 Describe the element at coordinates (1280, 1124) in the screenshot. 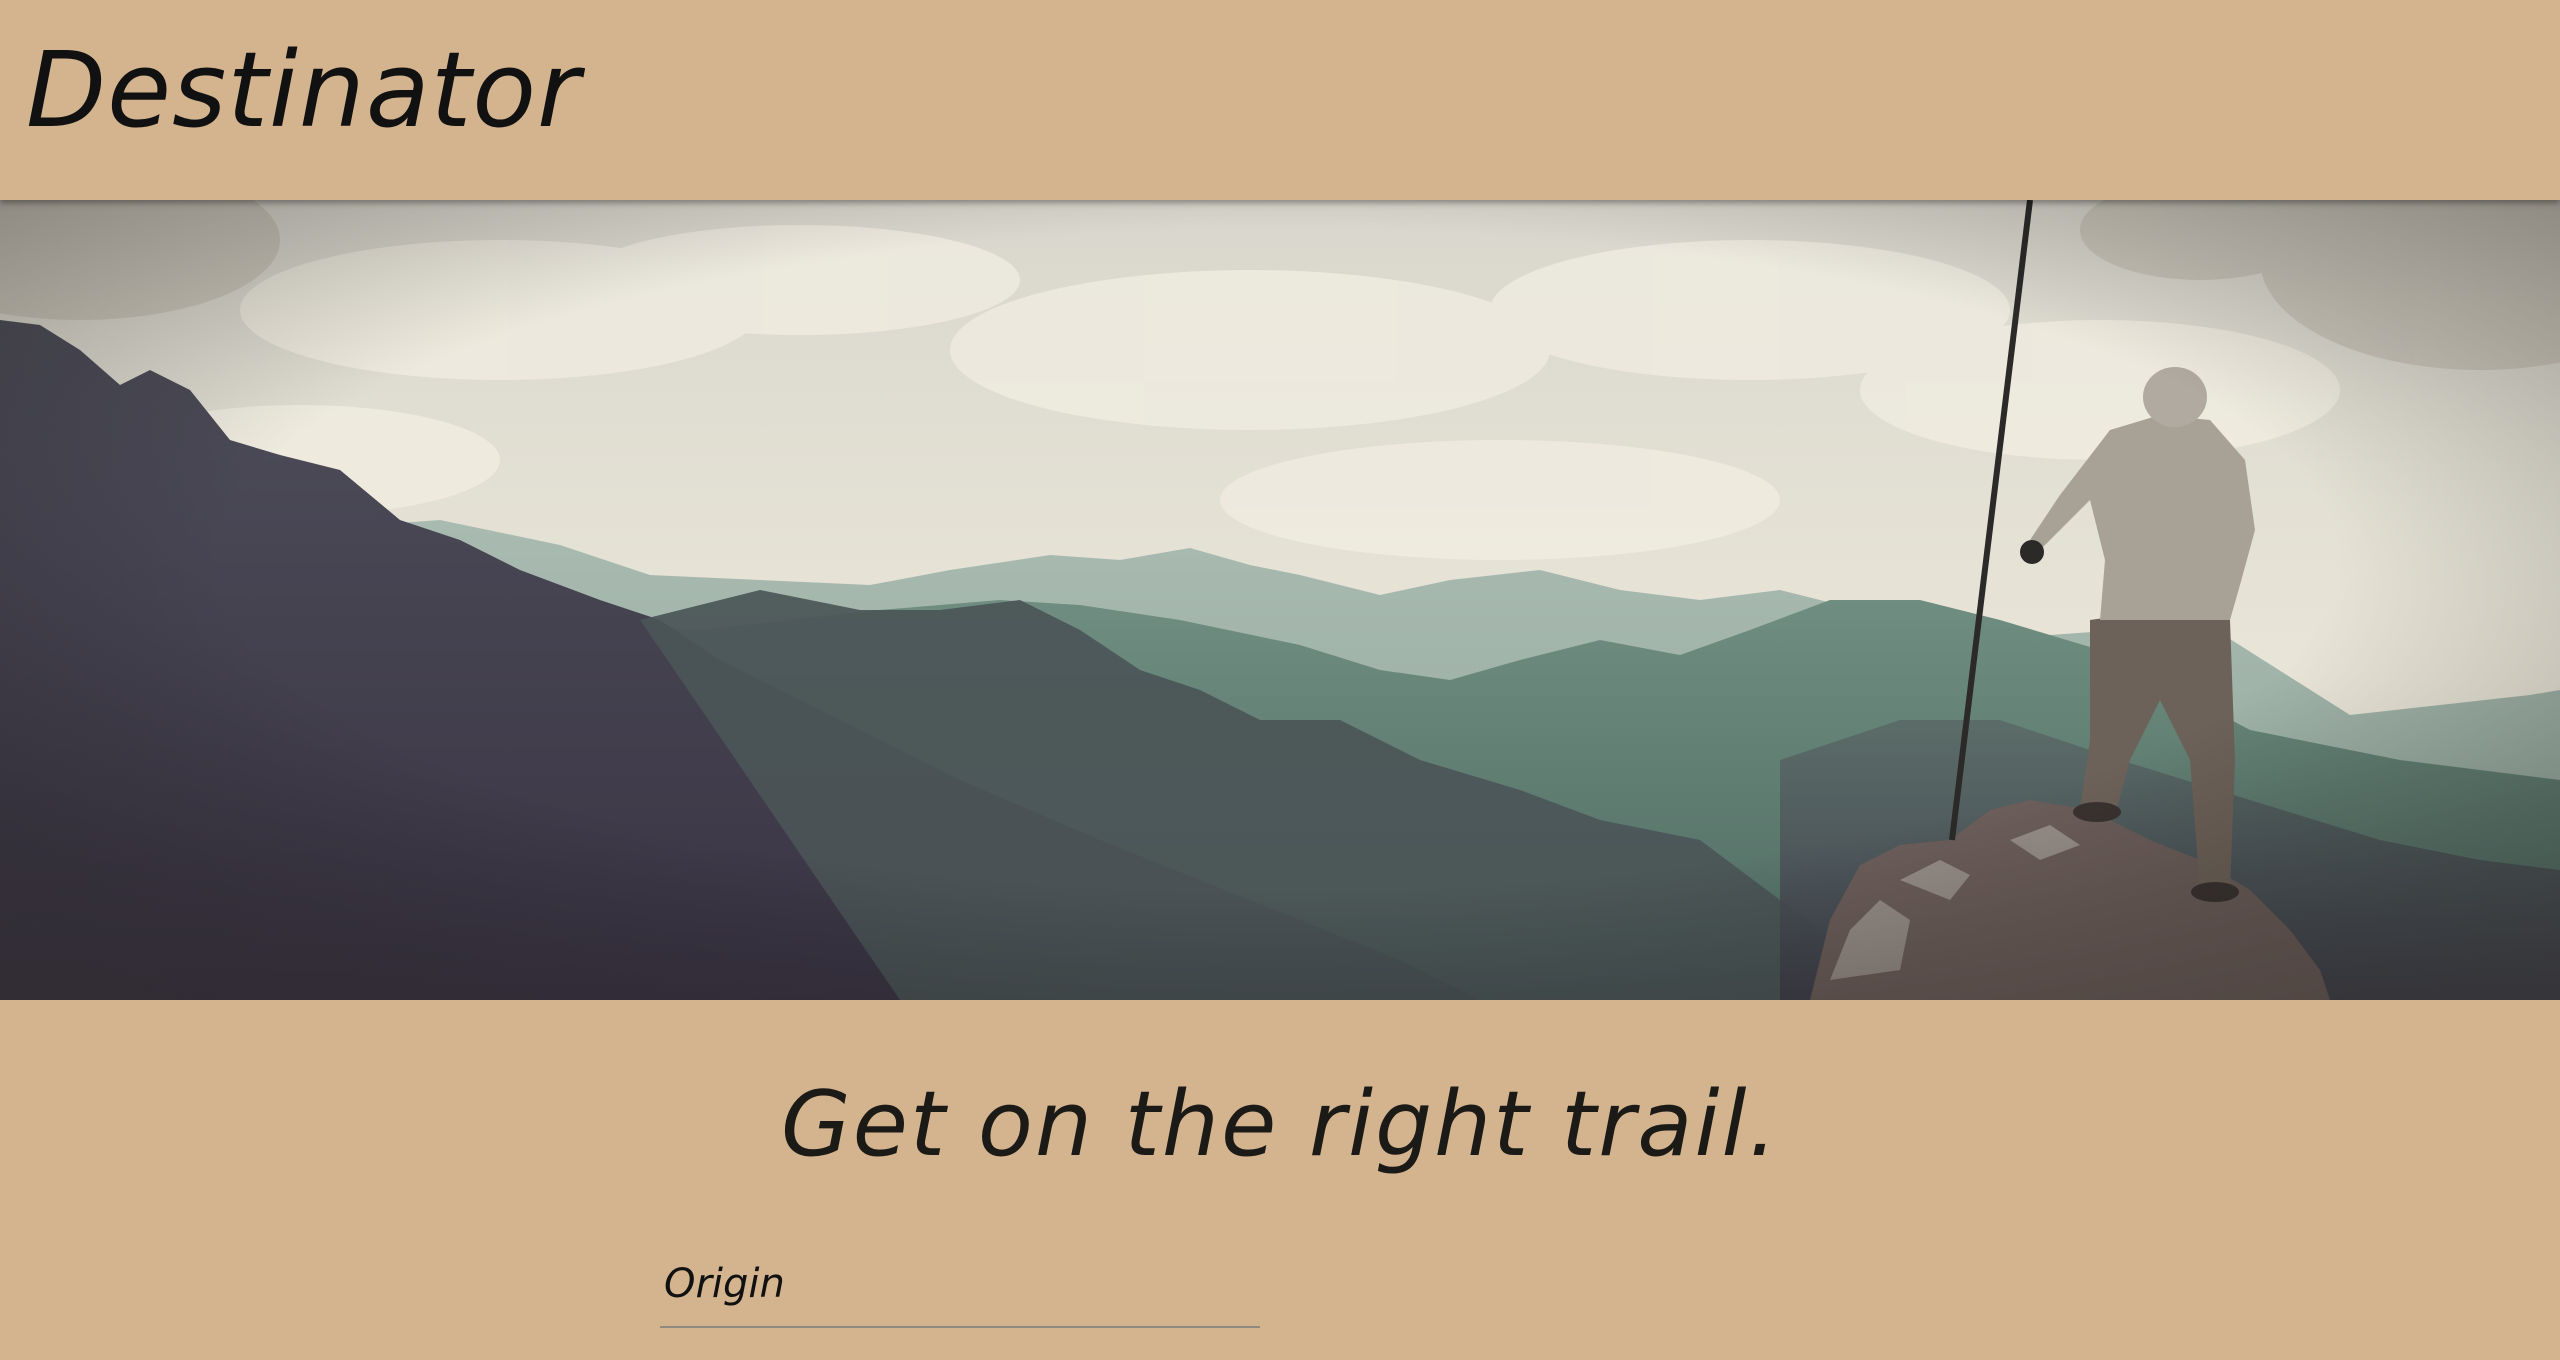

I see `tagline: Get on the right trail.` at that location.